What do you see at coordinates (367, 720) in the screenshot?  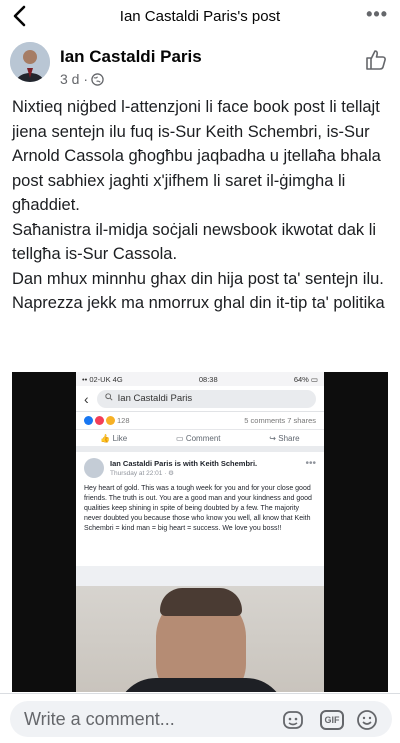 I see `emoji-icon` at bounding box center [367, 720].